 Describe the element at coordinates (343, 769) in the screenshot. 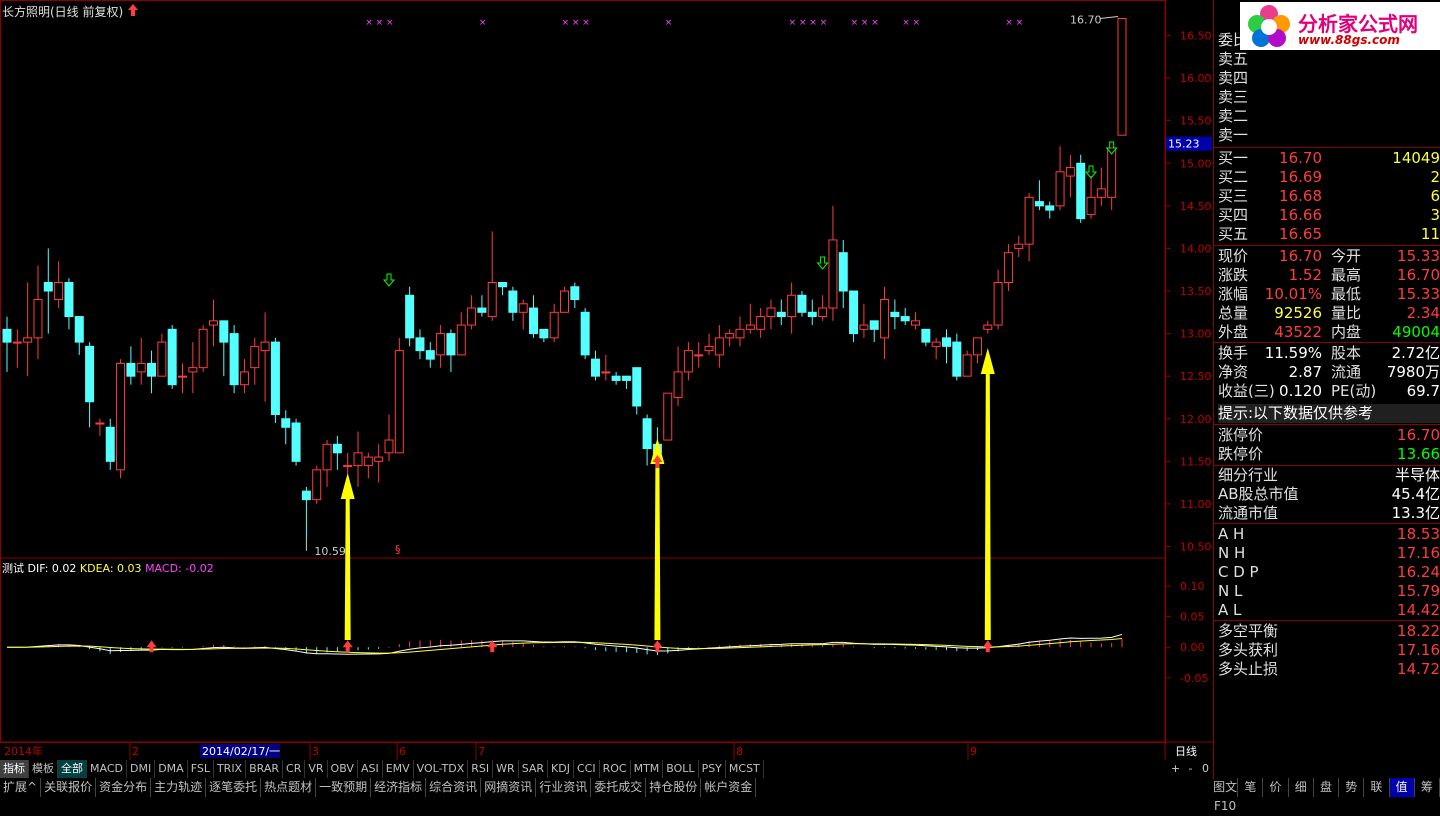

I see `indicator-tab-obv: OBV` at that location.